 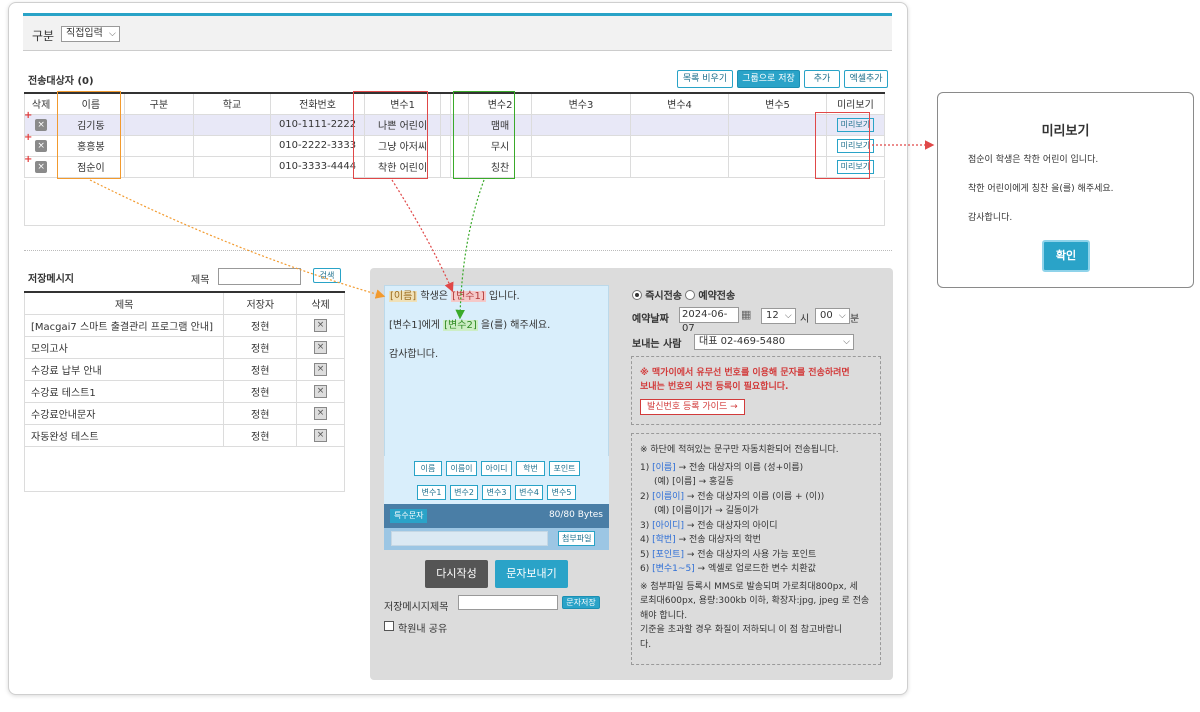 I want to click on preview-line-1: 점순이 학생은 착한 어린이 입니다., so click(x=1033, y=160).